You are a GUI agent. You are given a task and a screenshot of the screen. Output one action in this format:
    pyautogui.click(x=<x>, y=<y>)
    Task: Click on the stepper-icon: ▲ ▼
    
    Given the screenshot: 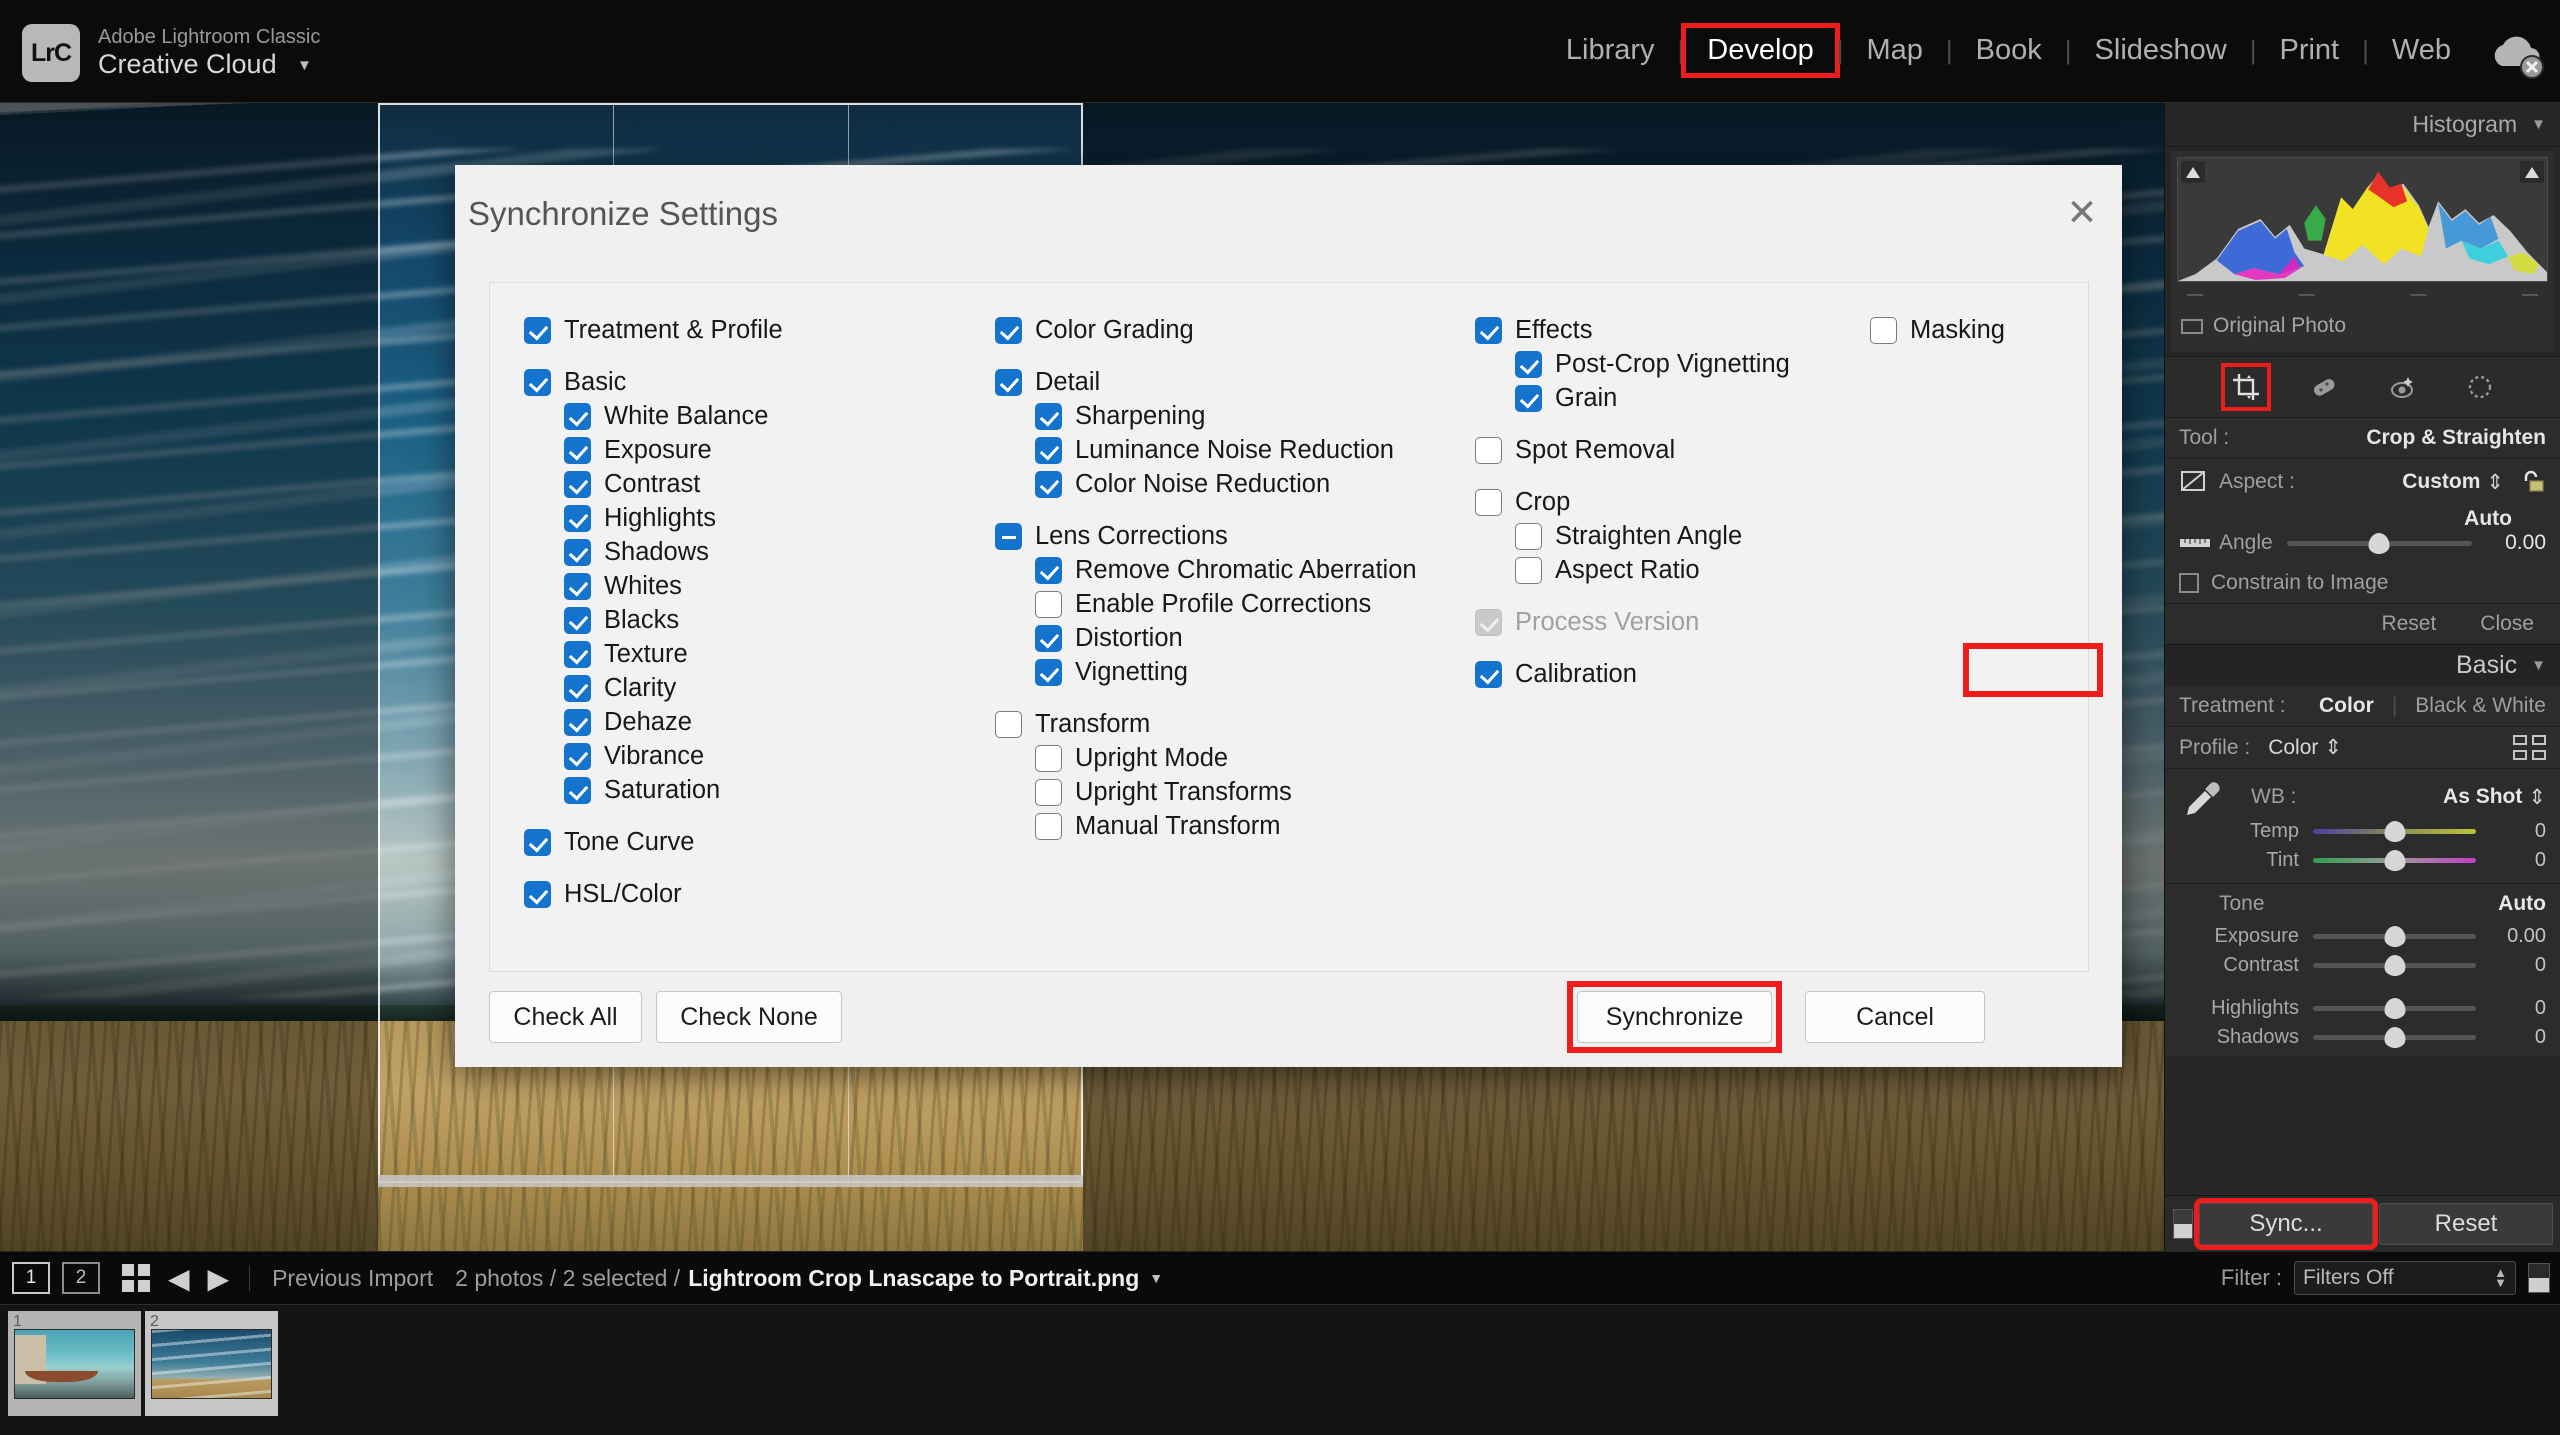 What is the action you would take?
    pyautogui.click(x=2500, y=1277)
    